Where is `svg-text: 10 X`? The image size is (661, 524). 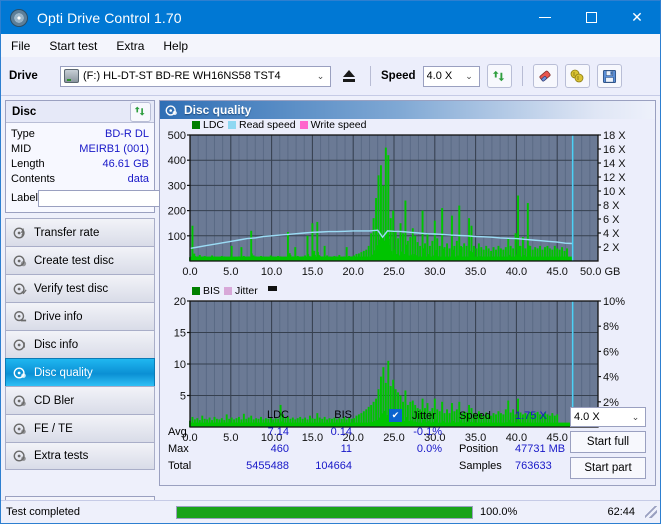
svg-text: 10 X is located at coordinates (614, 192).